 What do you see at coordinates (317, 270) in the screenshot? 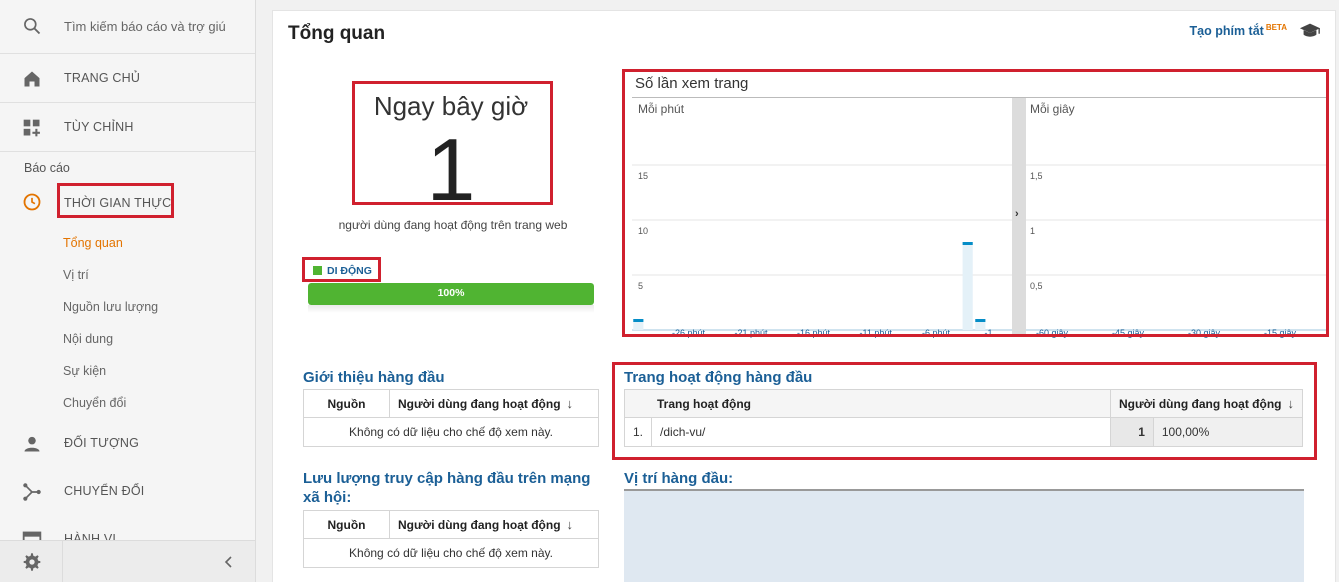
I see `mobile-color-swatch` at bounding box center [317, 270].